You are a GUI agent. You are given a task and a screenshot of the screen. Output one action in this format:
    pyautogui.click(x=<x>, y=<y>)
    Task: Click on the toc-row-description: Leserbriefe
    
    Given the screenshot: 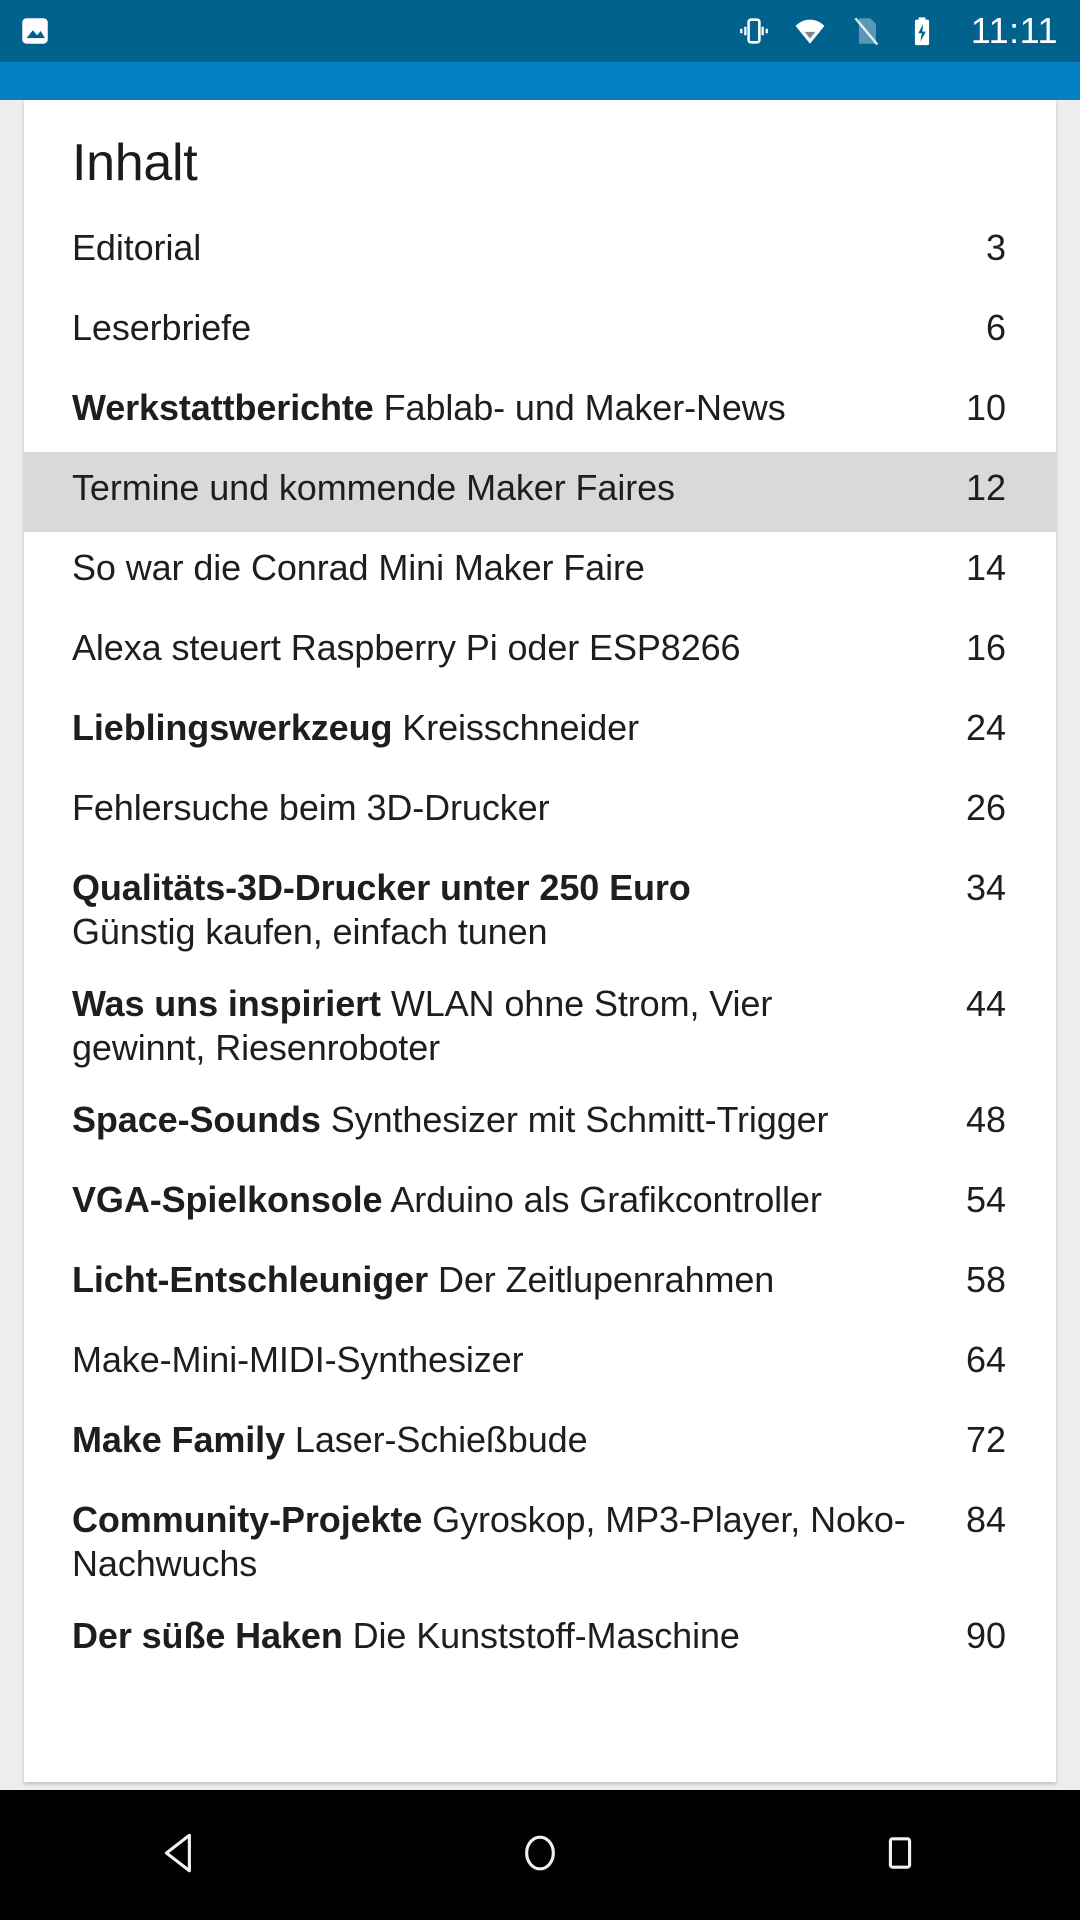 What is the action you would take?
    pyautogui.click(x=162, y=328)
    